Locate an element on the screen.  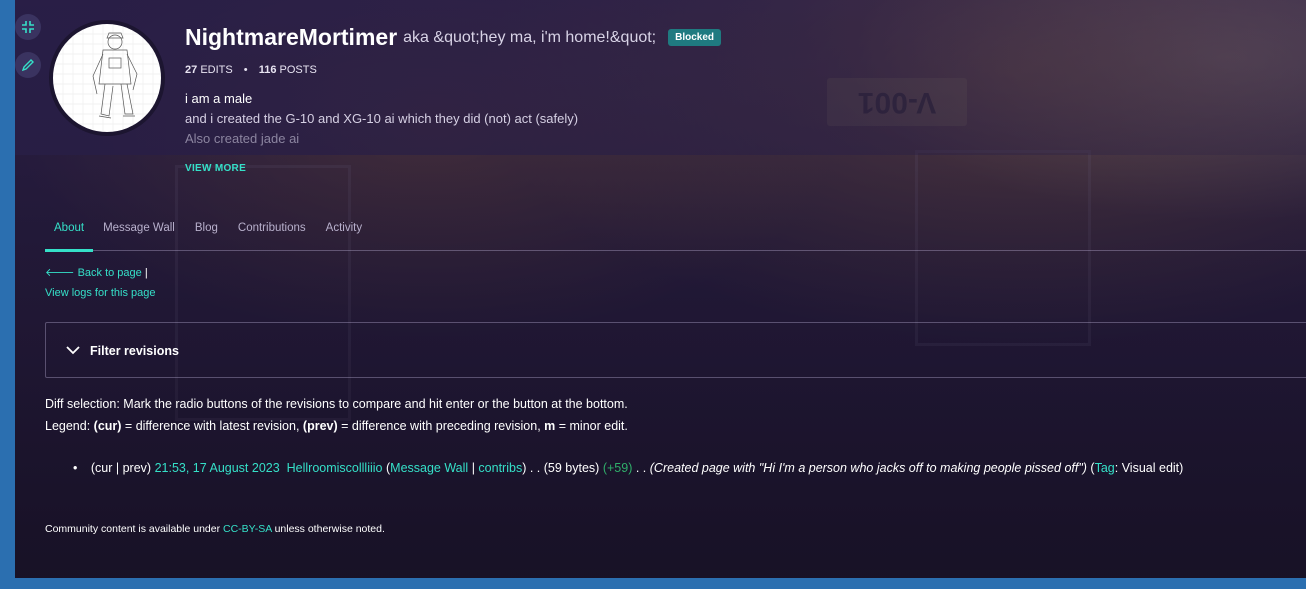
filter-revisions-panel: Filter revisions is located at coordinates (675, 350).